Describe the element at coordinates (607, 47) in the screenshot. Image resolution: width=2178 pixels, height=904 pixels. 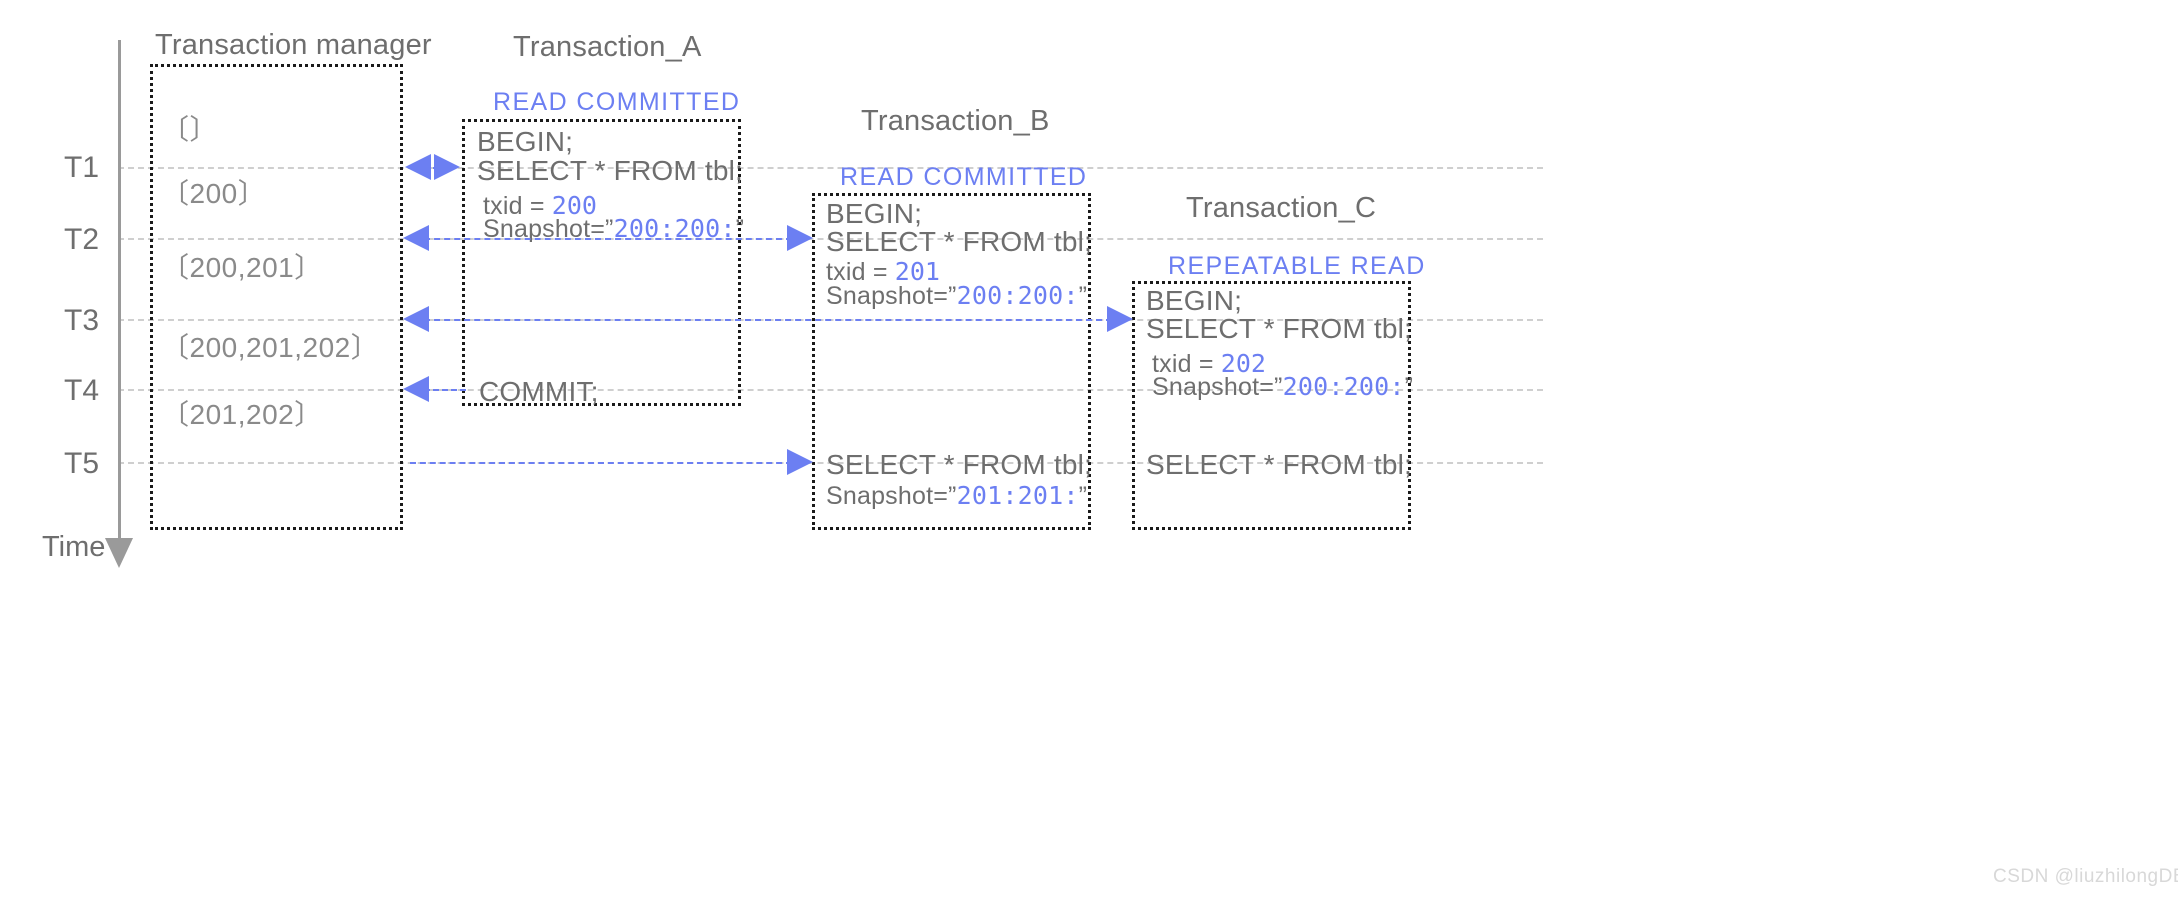
I see `transaction-a-title: Transaction_A` at that location.